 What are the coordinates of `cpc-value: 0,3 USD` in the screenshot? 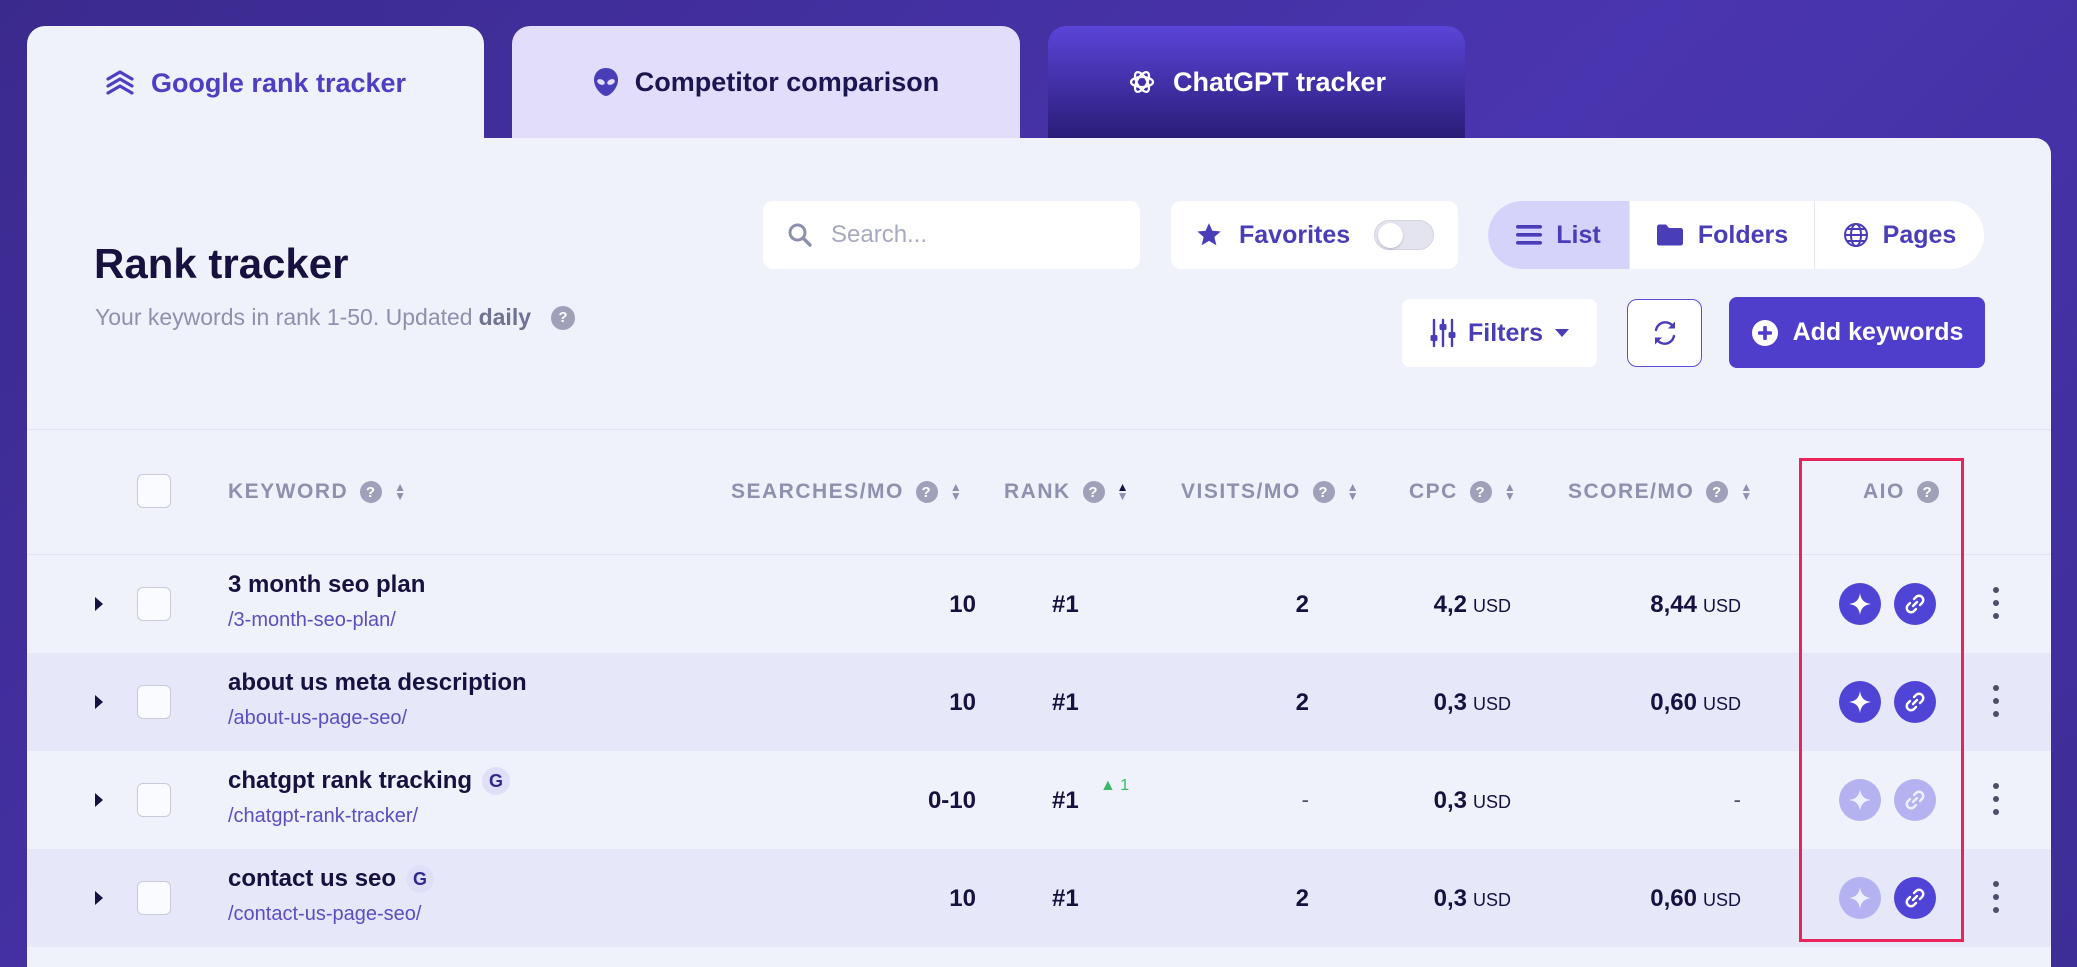 It's located at (1472, 899).